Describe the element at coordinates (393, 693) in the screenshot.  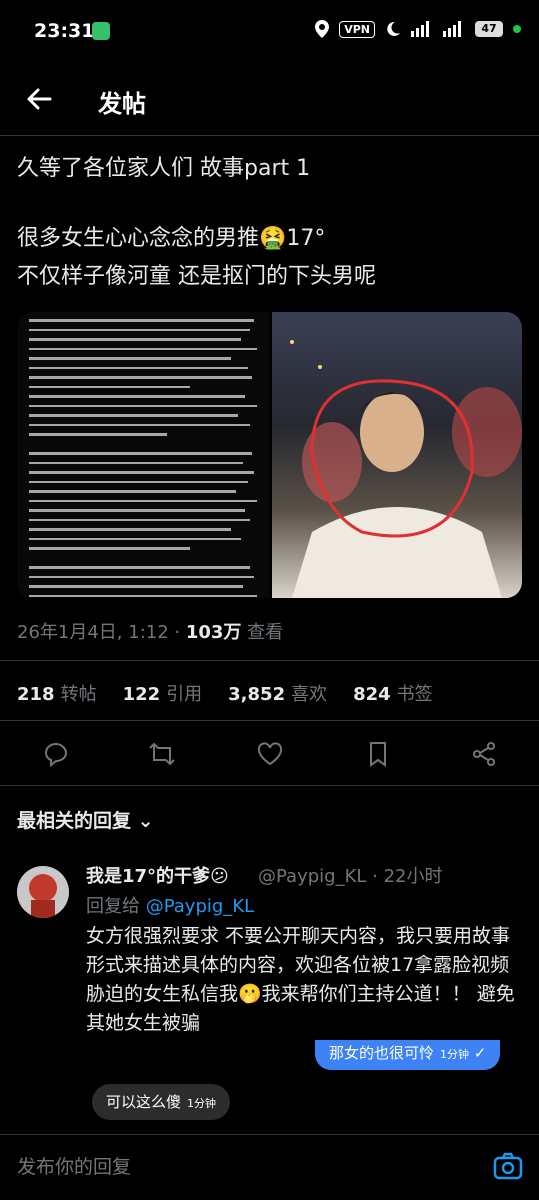
I see `bookmarks-stat: 824 书签` at that location.